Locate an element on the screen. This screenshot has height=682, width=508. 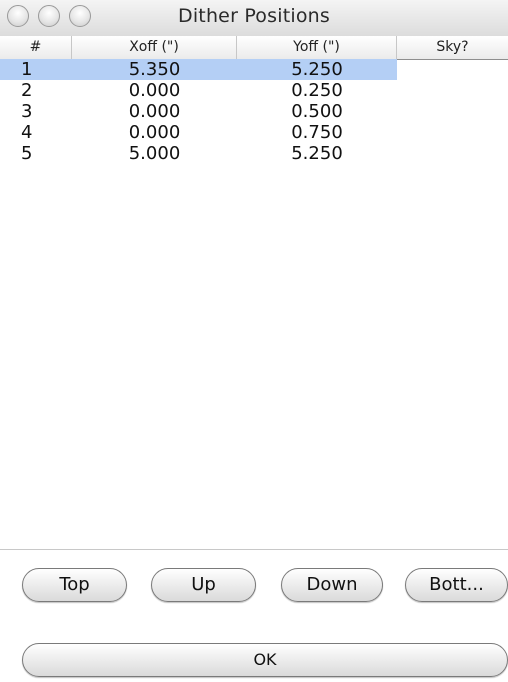
table-row: 4 0.000 0.750 is located at coordinates (254, 132).